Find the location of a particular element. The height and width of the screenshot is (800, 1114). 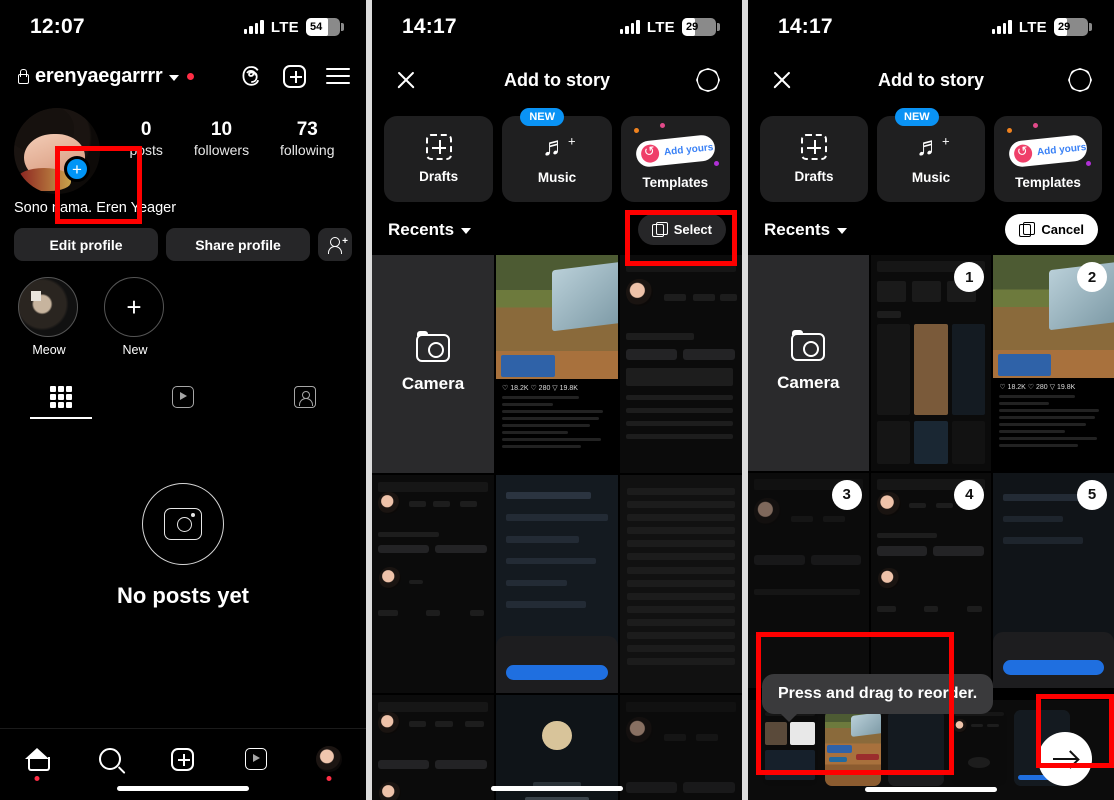

selection-badge: 4 is located at coordinates (969, 494).